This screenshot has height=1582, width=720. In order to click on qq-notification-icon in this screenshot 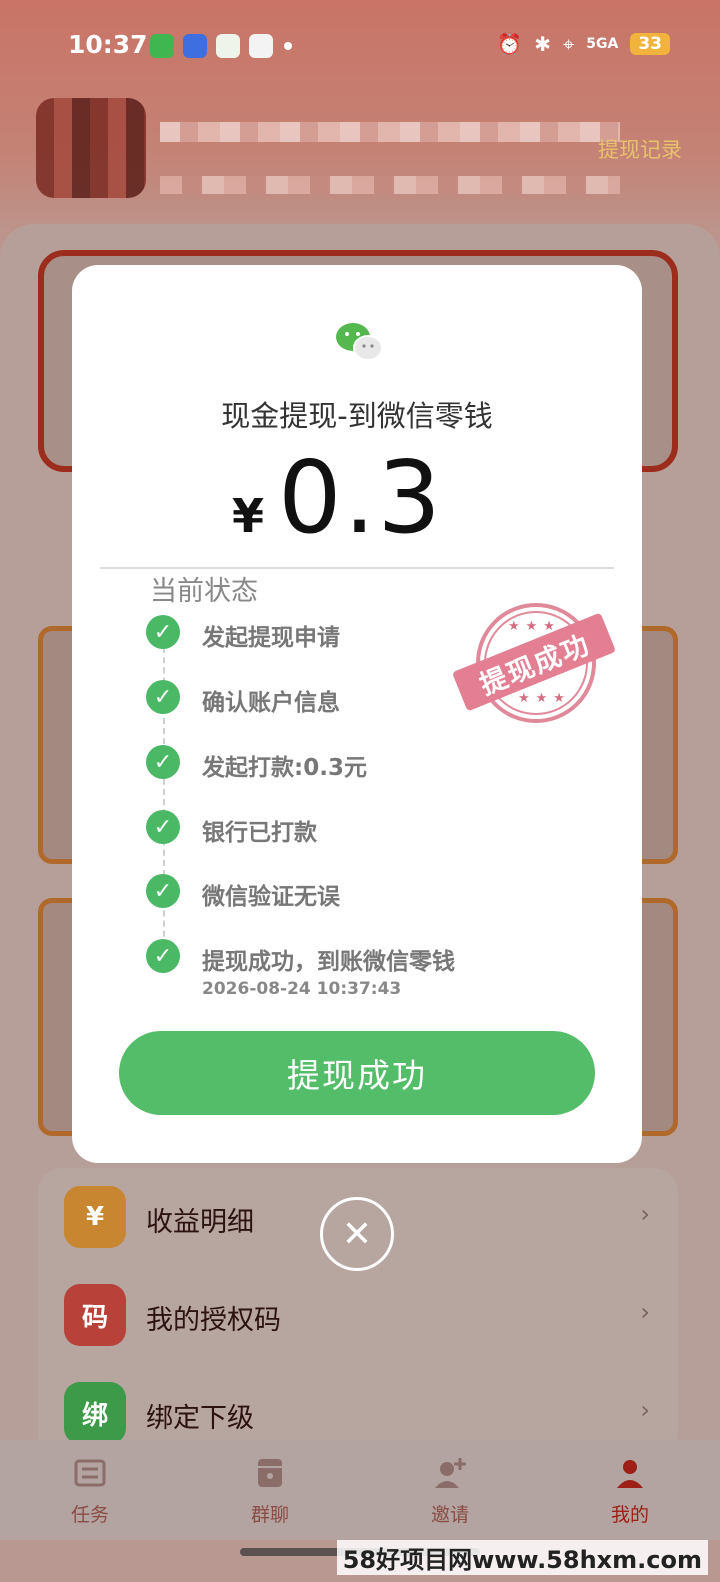, I will do `click(261, 46)`.